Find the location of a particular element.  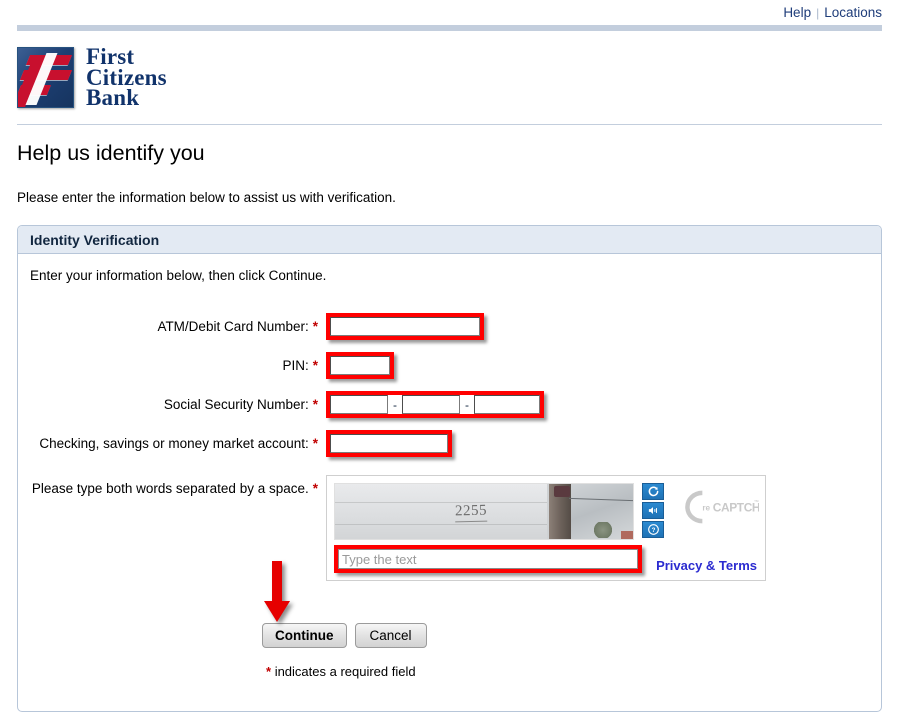

field-row-card-number: ATM/Debit Card Number: * is located at coordinates (449, 326).